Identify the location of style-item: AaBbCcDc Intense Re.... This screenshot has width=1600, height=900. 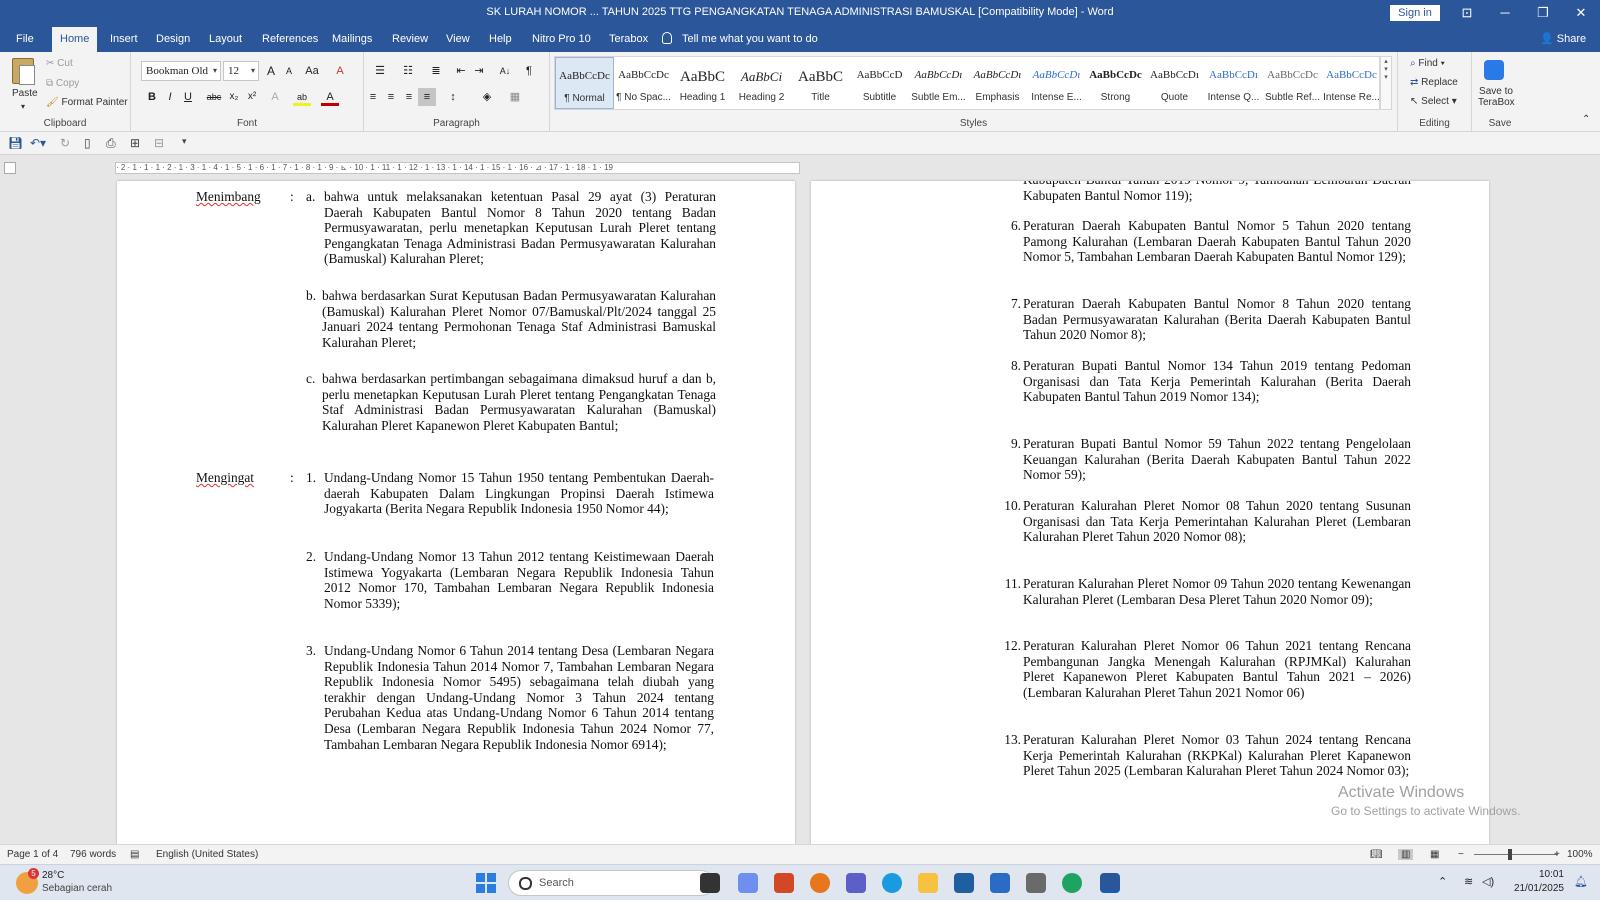
(1351, 83).